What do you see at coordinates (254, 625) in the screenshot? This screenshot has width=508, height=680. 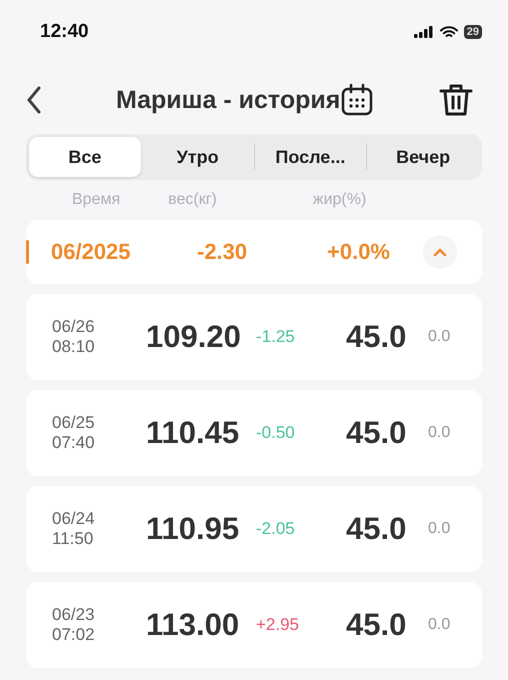 I see `entry-card: 06/23 07:02 113.00 +2.95 45.0 0.0` at bounding box center [254, 625].